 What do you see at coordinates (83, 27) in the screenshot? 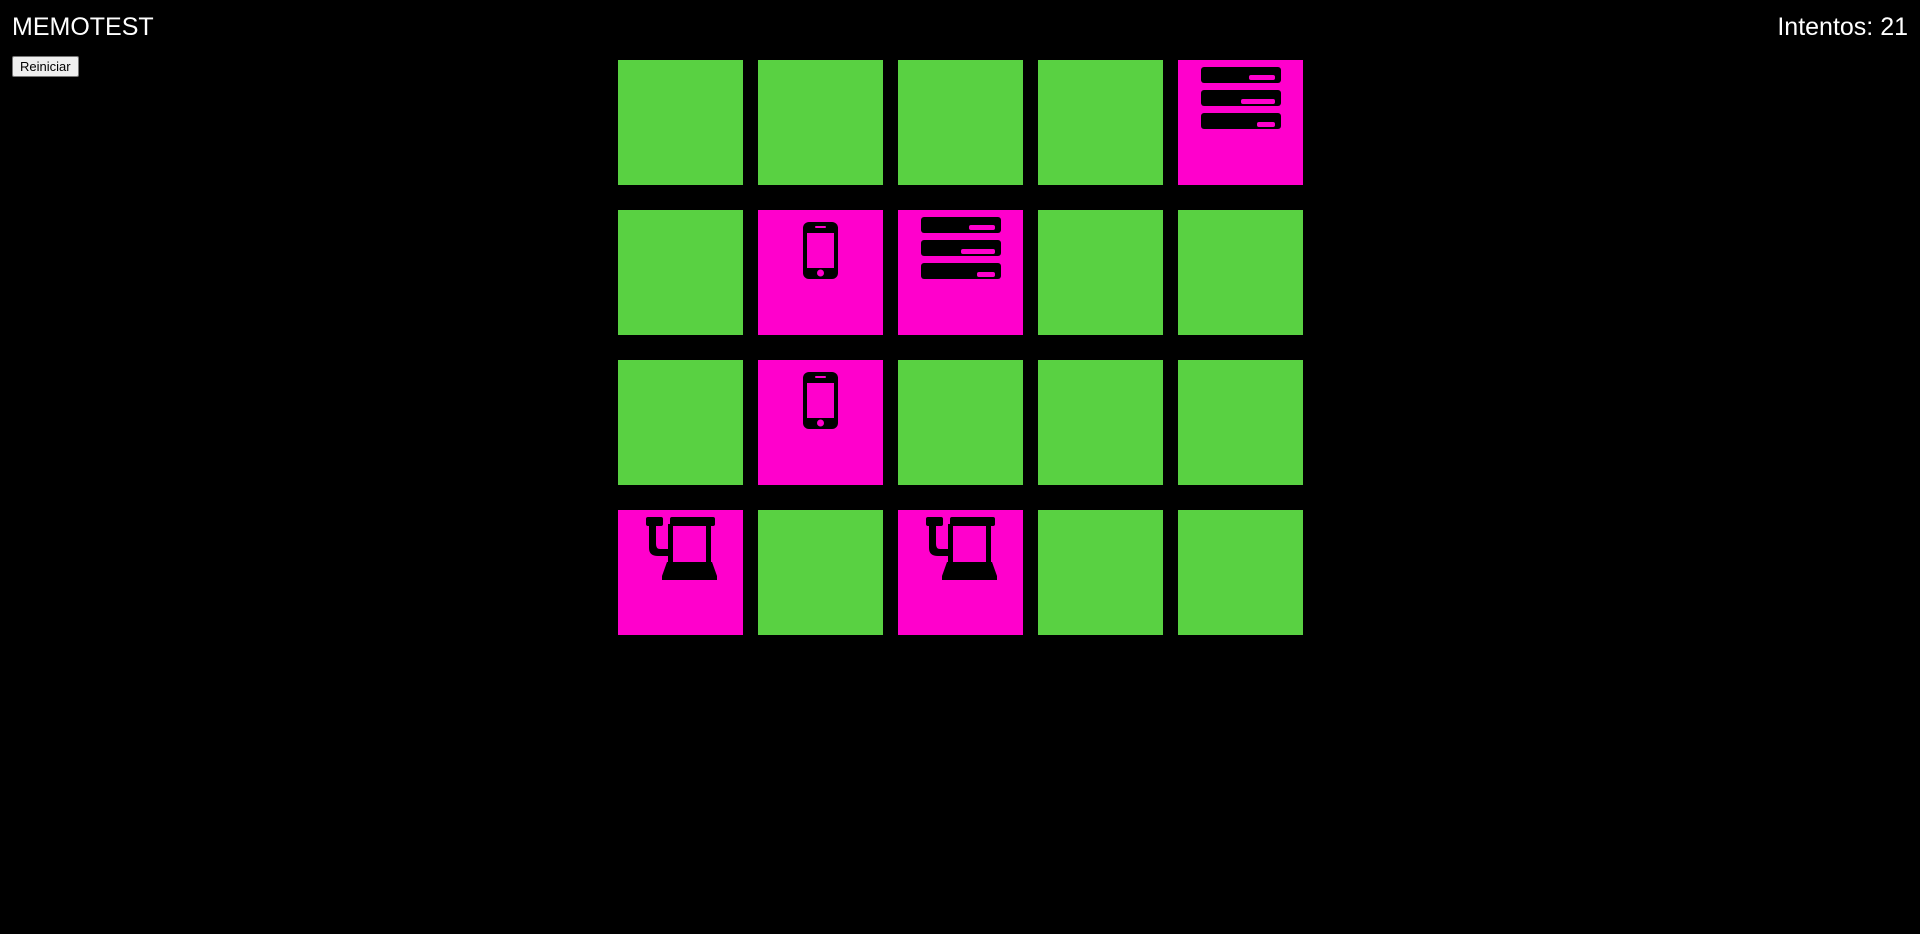
I see `page-title: MEMOTEST` at bounding box center [83, 27].